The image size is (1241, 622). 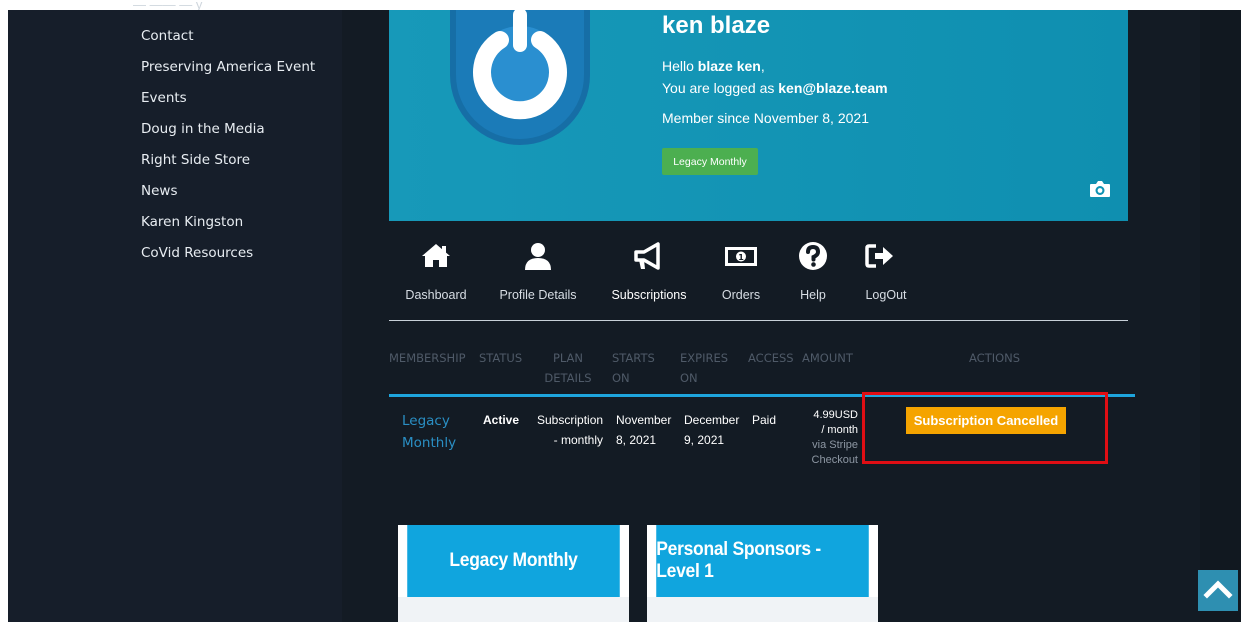 I want to click on nav-divider, so click(x=758, y=320).